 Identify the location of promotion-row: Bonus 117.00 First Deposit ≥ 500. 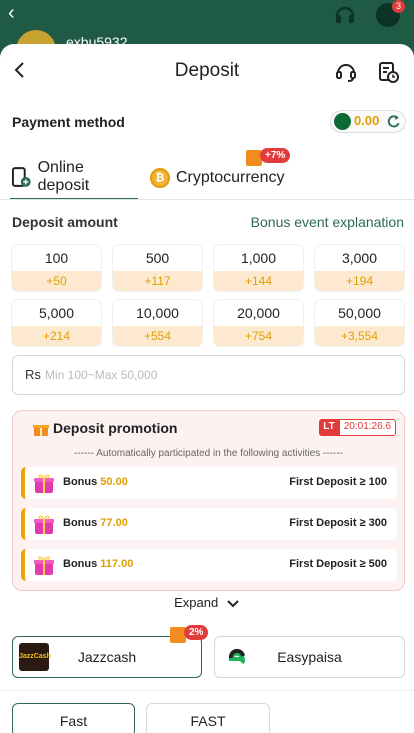
(209, 565).